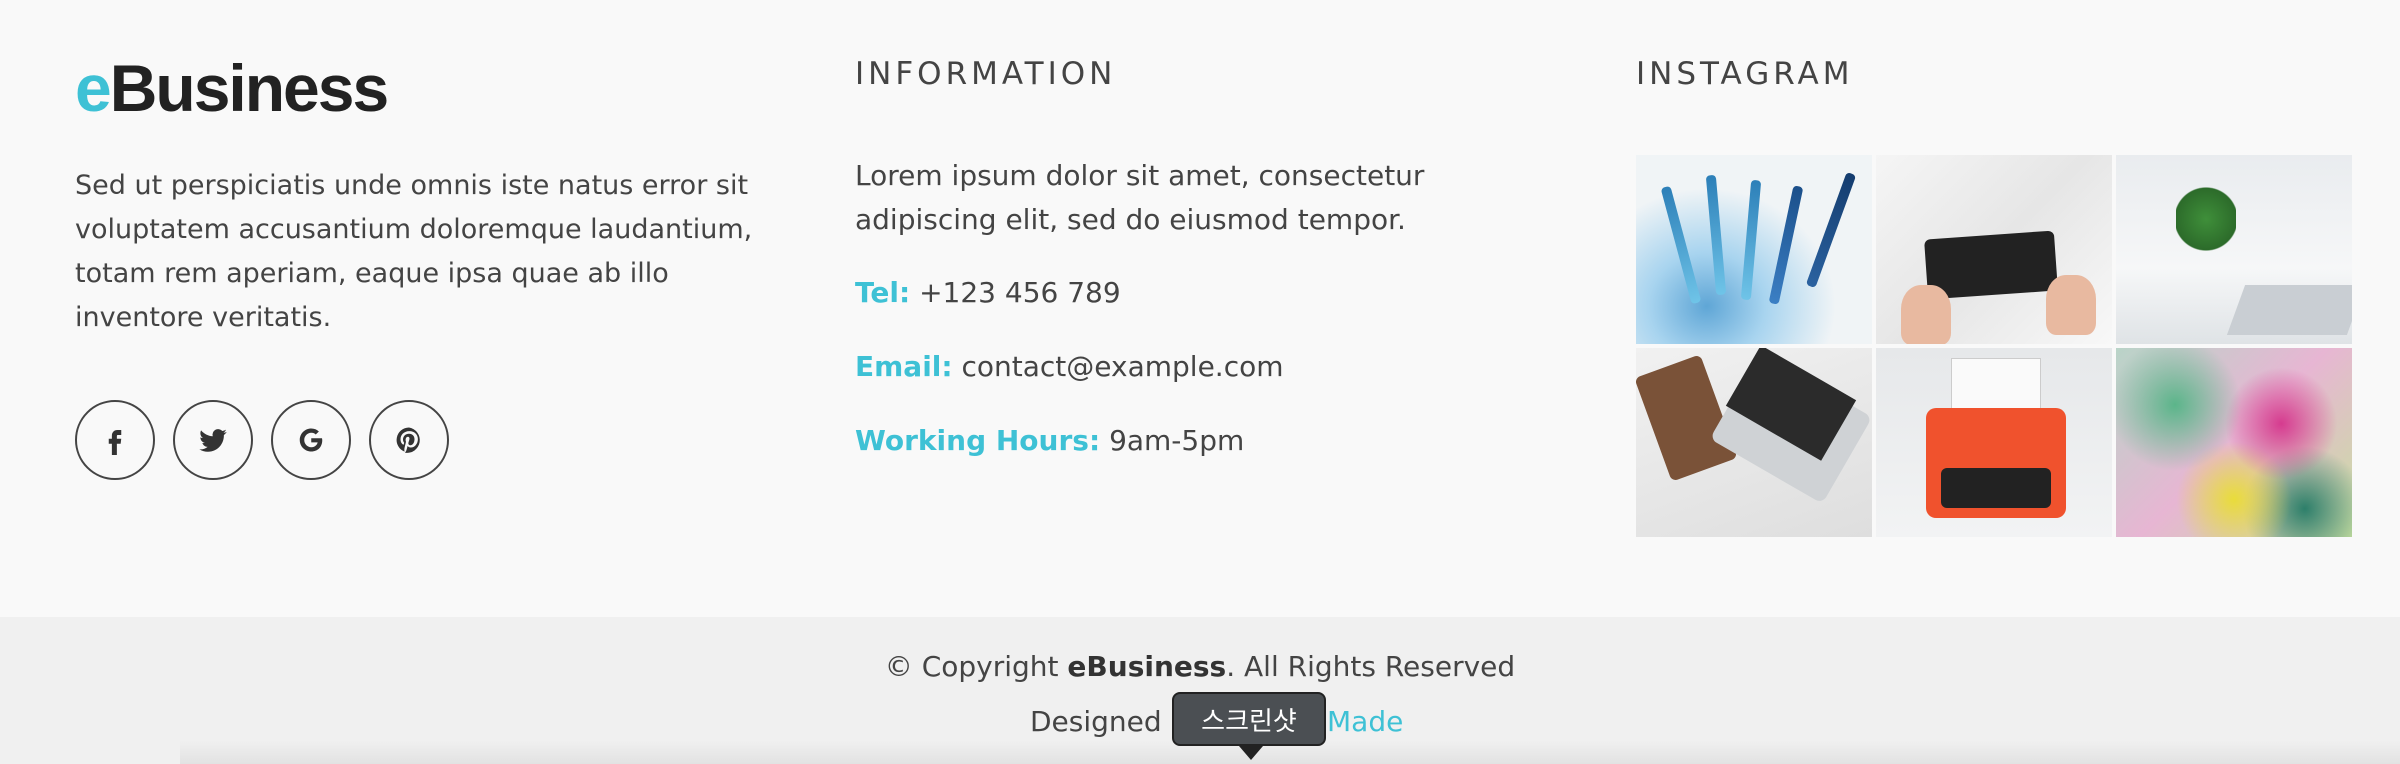 This screenshot has width=2400, height=764. Describe the element at coordinates (1249, 726) in the screenshot. I see `screenshot-tooltip: 스크린샷` at that location.